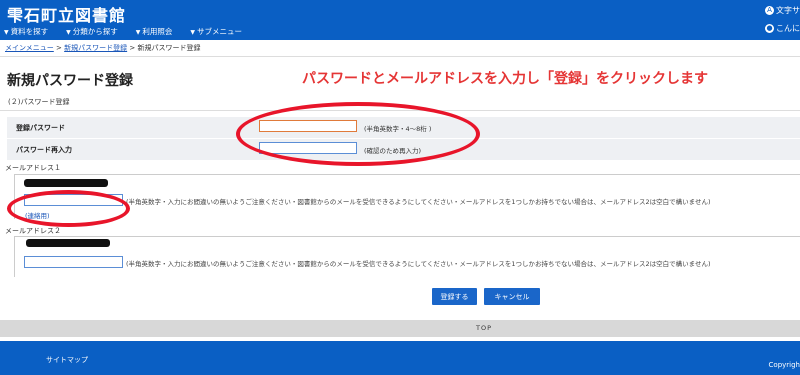 Image resolution: width=800 pixels, height=375 pixels. What do you see at coordinates (123, 31) in the screenshot?
I see `main-nav: ▼ 資料を探す ▼ 分類から探す ▼ 利用照会 ▼ サブメニュー` at bounding box center [123, 31].